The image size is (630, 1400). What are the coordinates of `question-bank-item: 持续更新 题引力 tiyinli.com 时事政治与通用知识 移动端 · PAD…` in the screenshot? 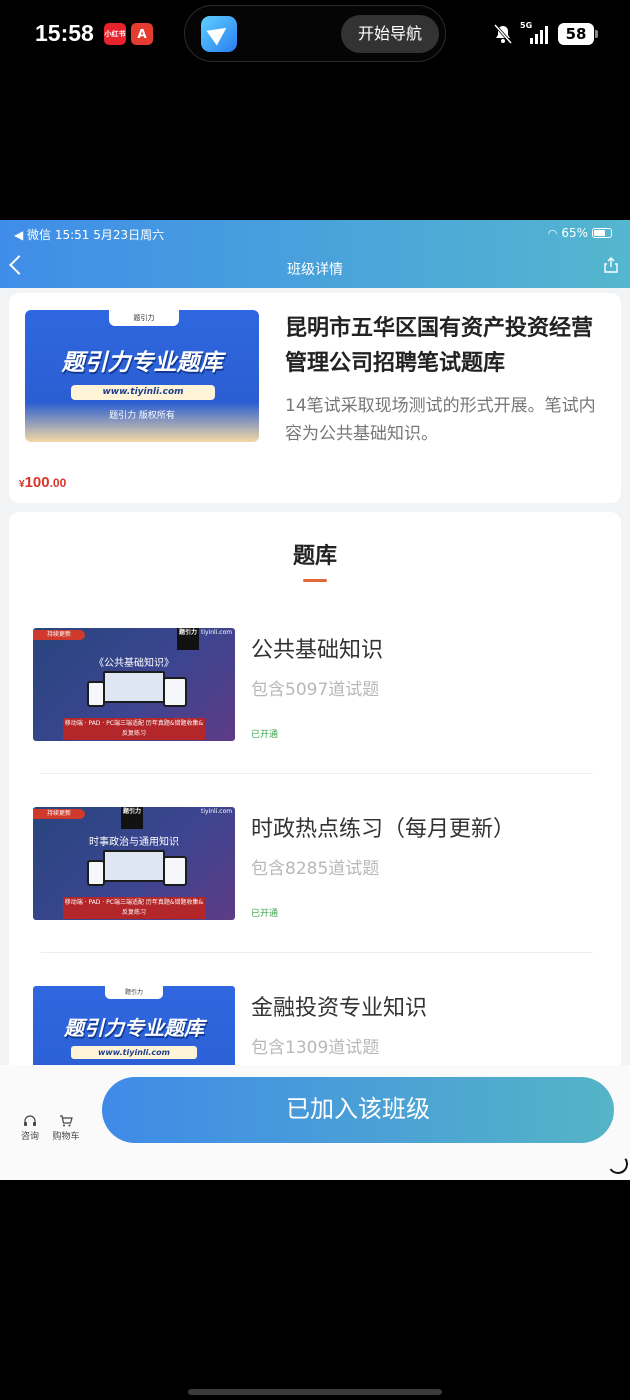 It's located at (315, 882).